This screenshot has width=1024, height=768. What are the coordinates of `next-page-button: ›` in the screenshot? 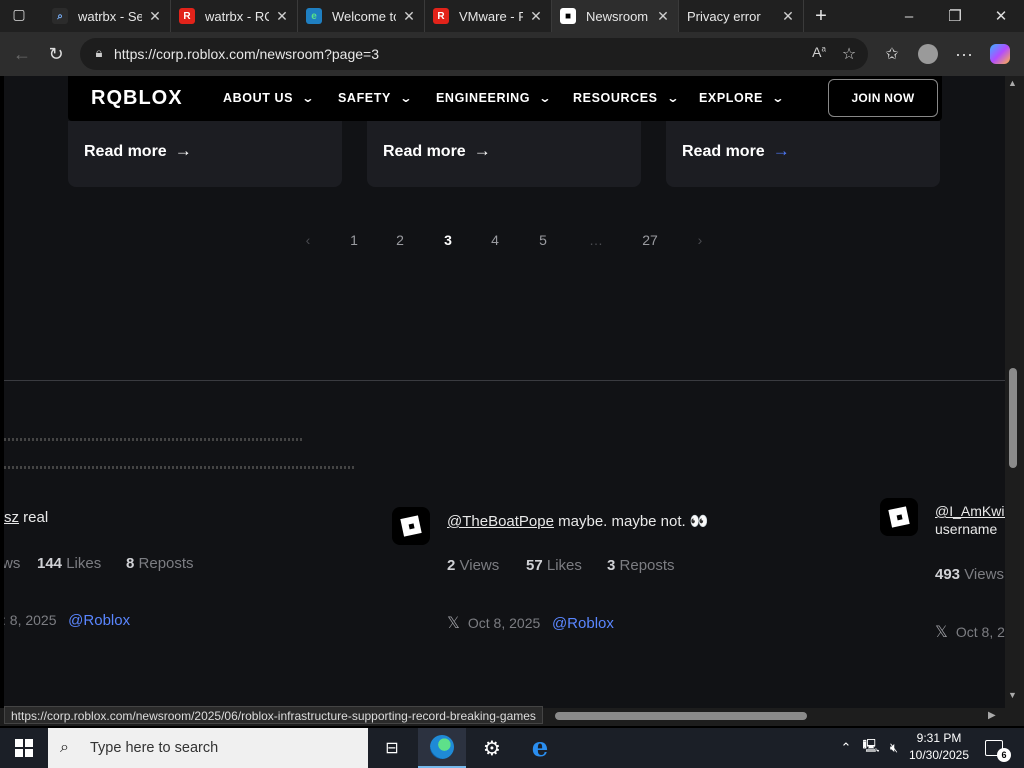 It's located at (700, 240).